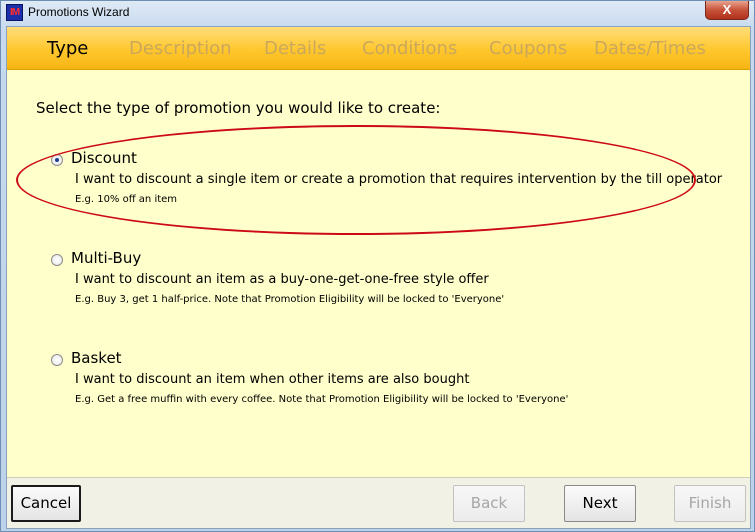  Describe the element at coordinates (295, 48) in the screenshot. I see `step-details: Details` at that location.